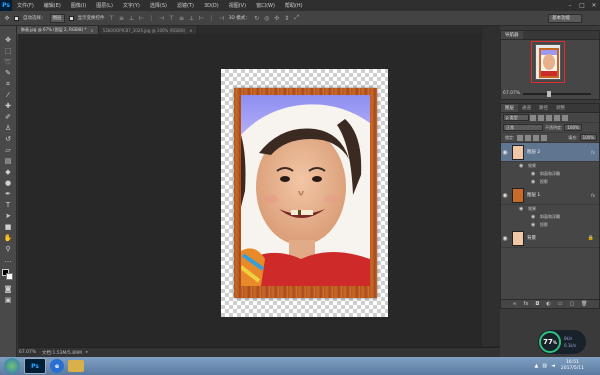  What do you see at coordinates (142, 18) in the screenshot?
I see `align-left-icon: ⊢` at bounding box center [142, 18].